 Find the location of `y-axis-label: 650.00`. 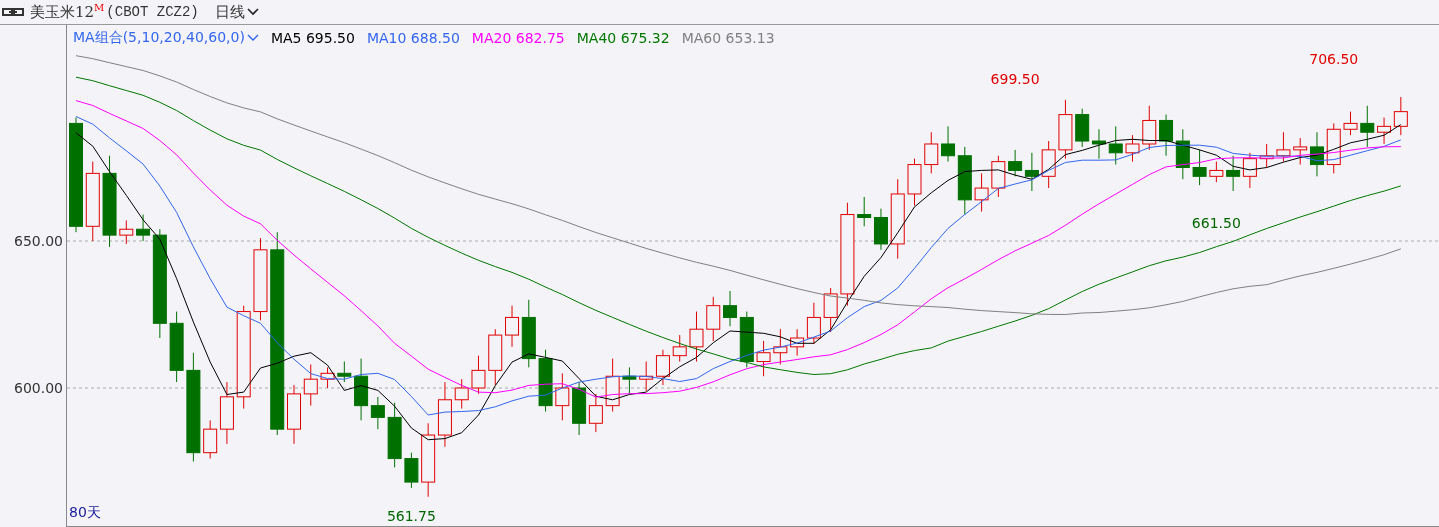

y-axis-label: 650.00 is located at coordinates (38, 241).